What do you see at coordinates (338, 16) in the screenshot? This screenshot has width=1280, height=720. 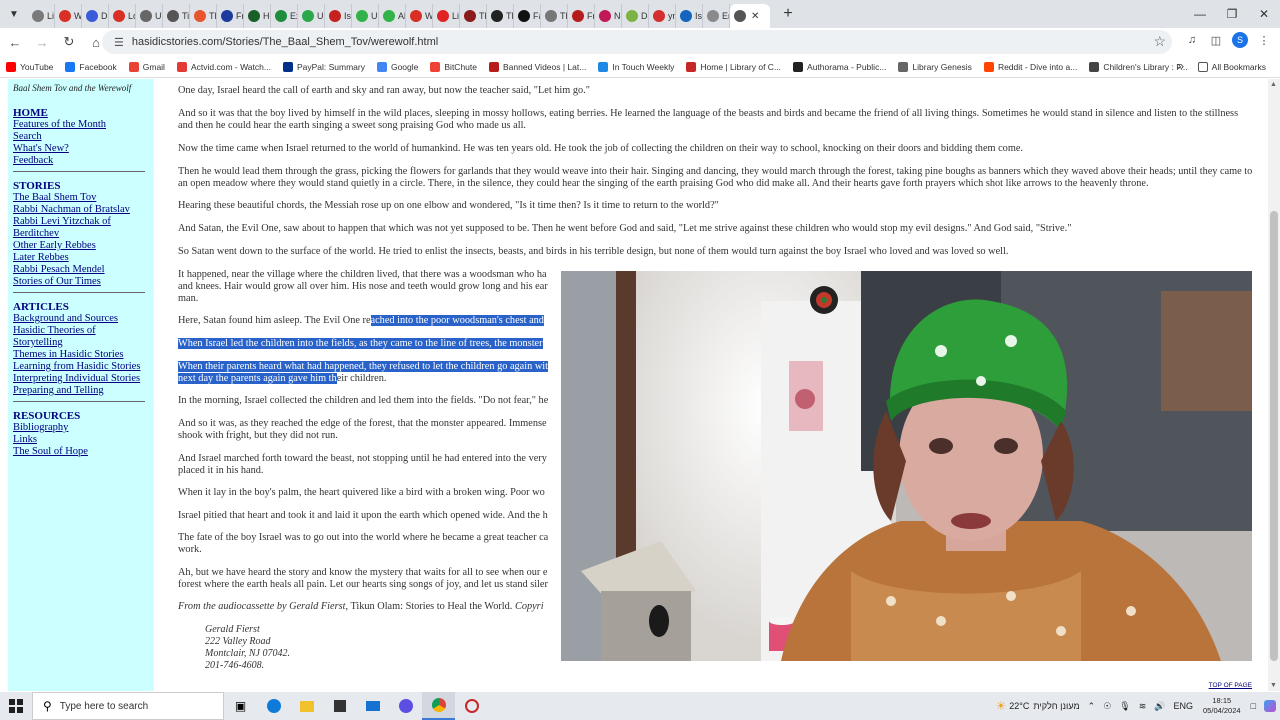 I see `browser-tab: Isr` at bounding box center [338, 16].